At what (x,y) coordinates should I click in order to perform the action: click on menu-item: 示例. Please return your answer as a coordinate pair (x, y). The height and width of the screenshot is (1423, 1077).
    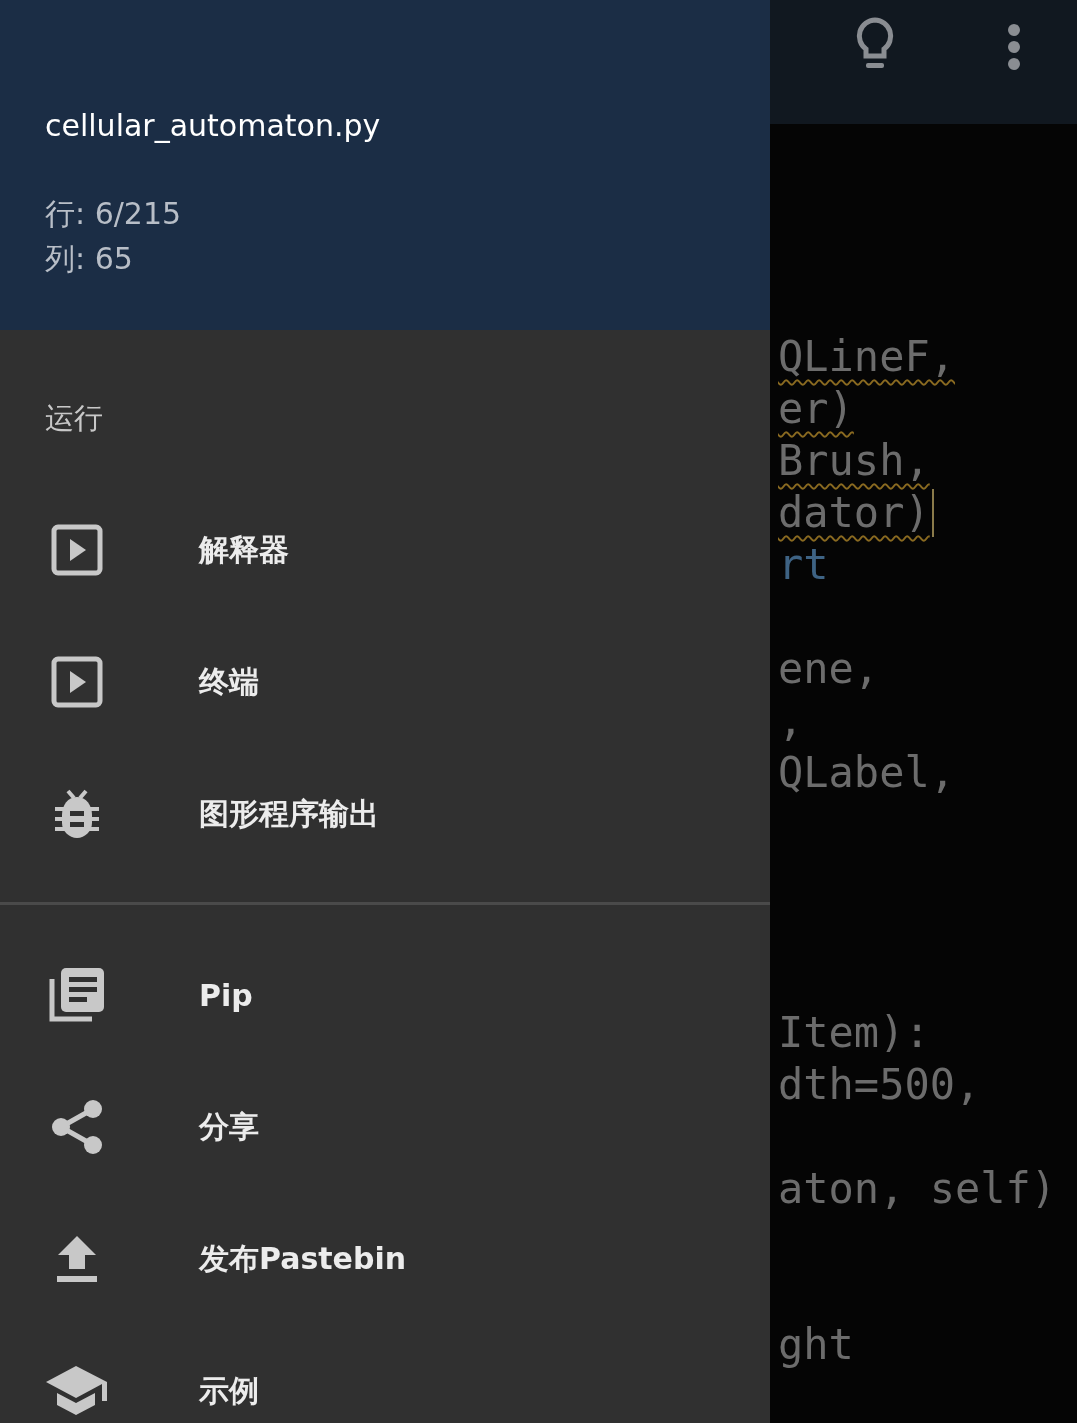
    Looking at the image, I should click on (385, 1374).